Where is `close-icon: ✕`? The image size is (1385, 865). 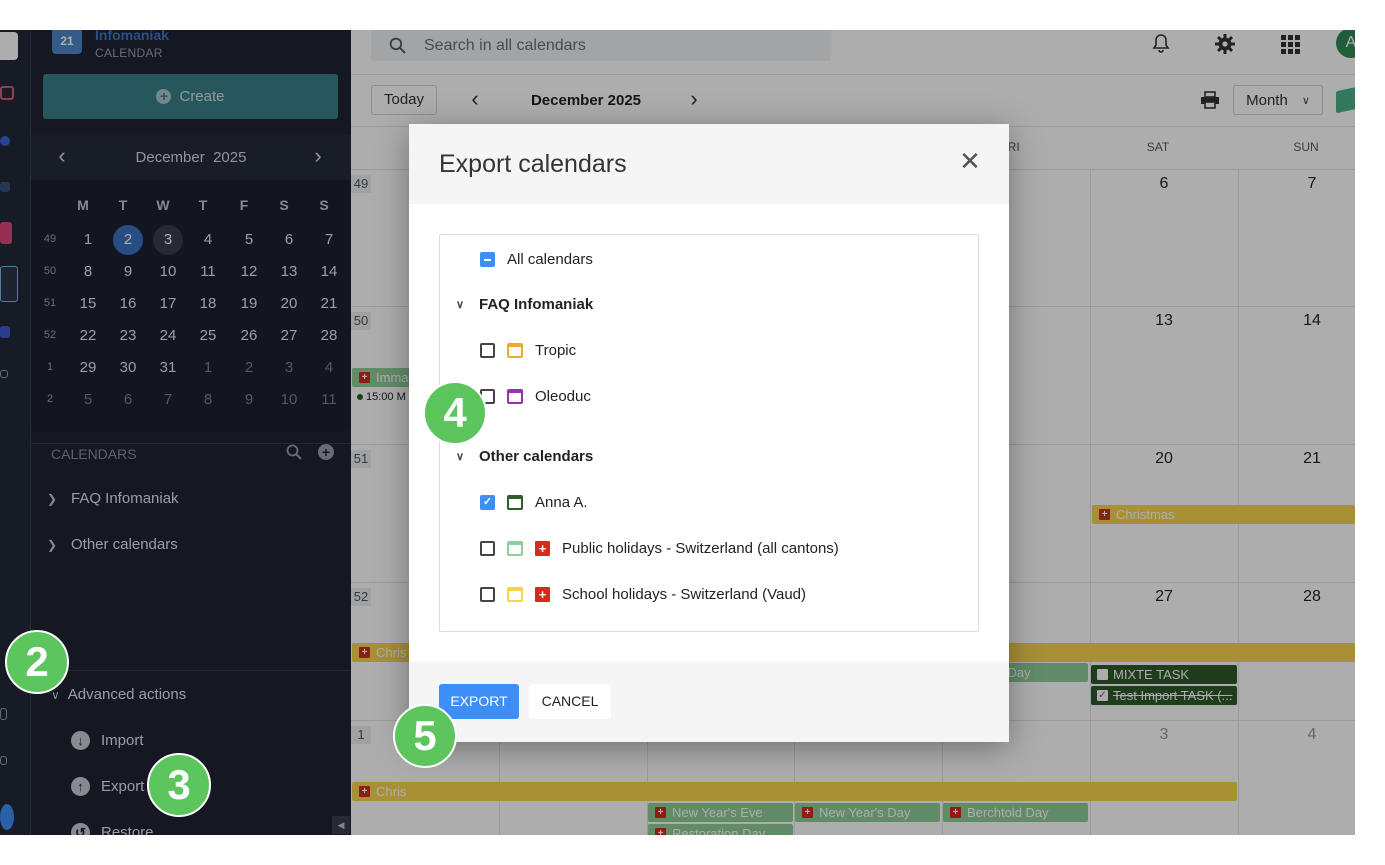 close-icon: ✕ is located at coordinates (970, 161).